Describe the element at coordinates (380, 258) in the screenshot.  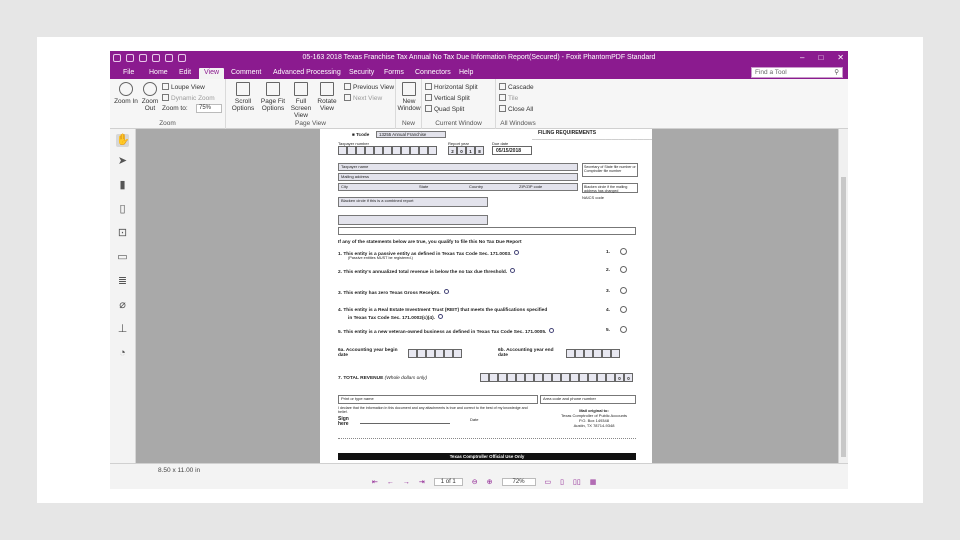
I see `question-1-note: (Passive entities MUST be registered.)` at that location.